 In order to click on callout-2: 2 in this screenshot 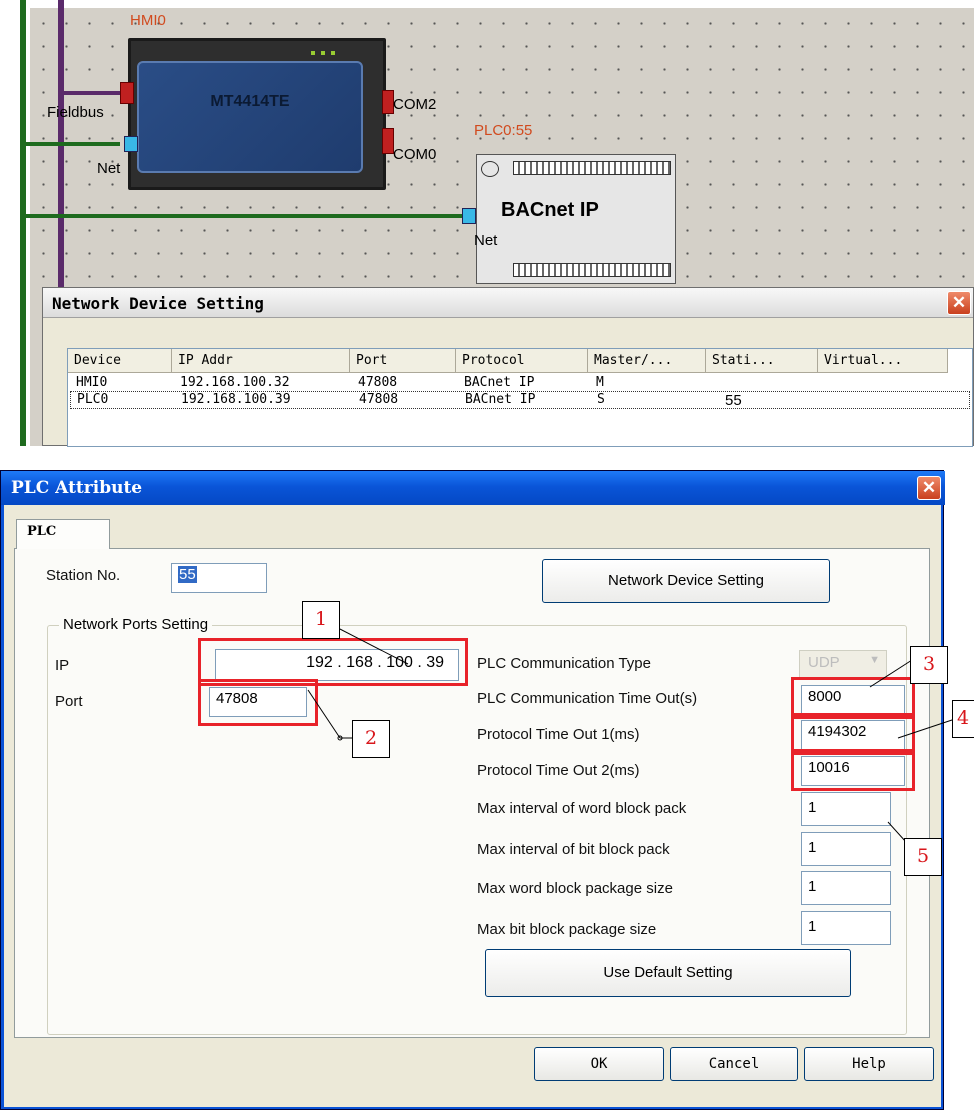, I will do `click(371, 739)`.